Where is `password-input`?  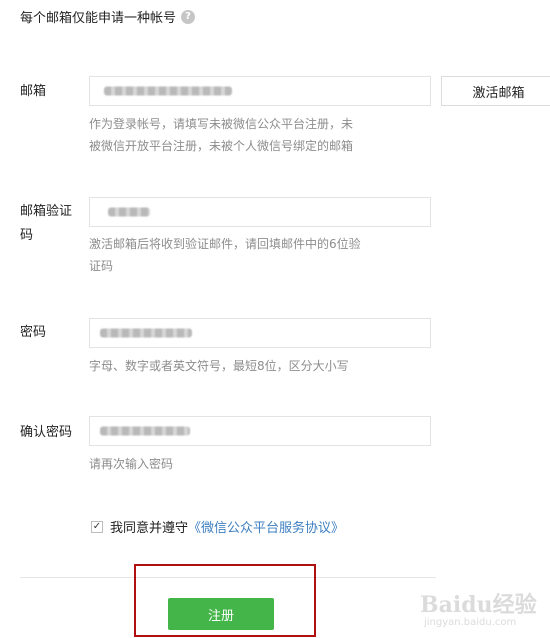 password-input is located at coordinates (260, 333).